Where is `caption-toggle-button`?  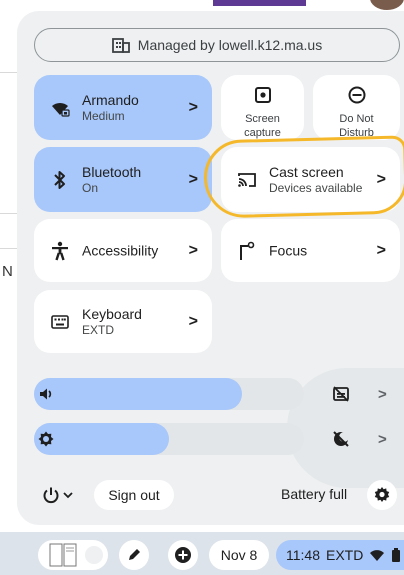
caption-toggle-button is located at coordinates (341, 394).